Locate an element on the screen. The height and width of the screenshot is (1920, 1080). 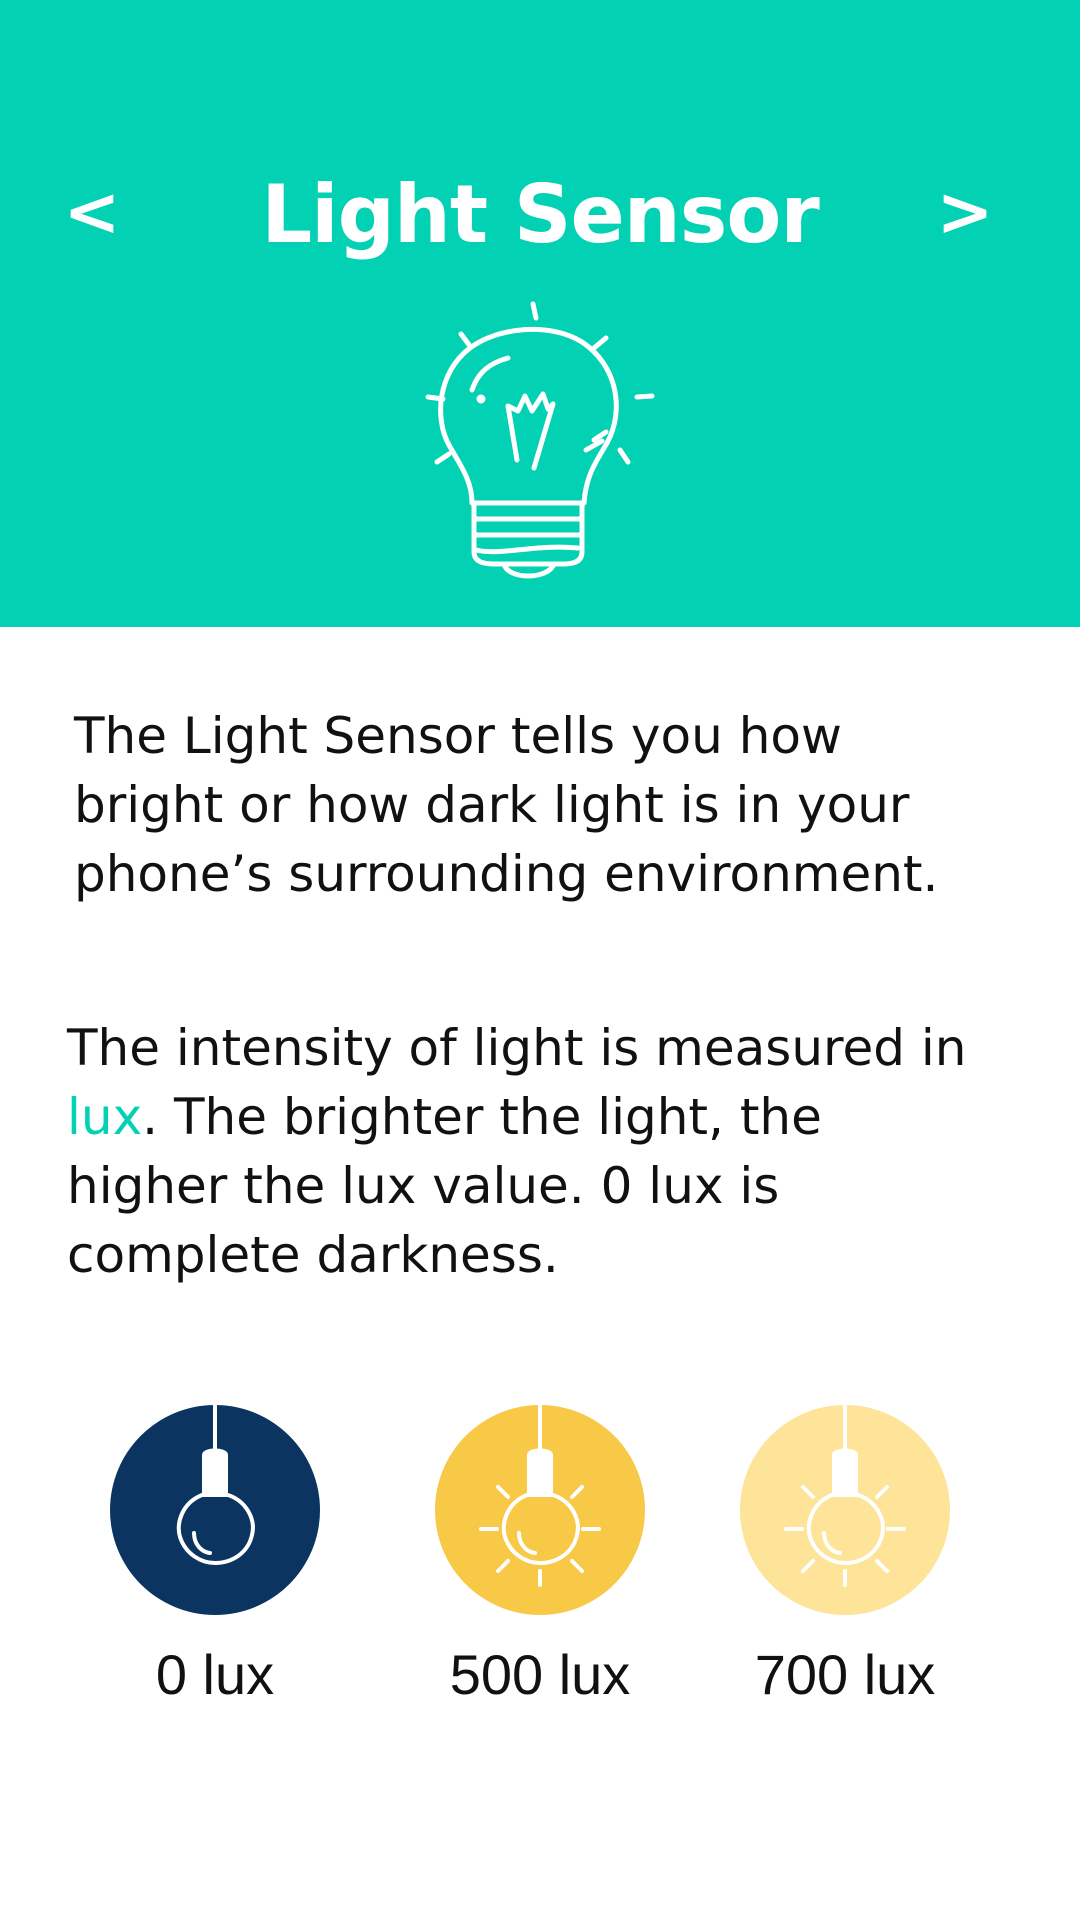
lightbulb-outline-icon is located at coordinates (540, 440).